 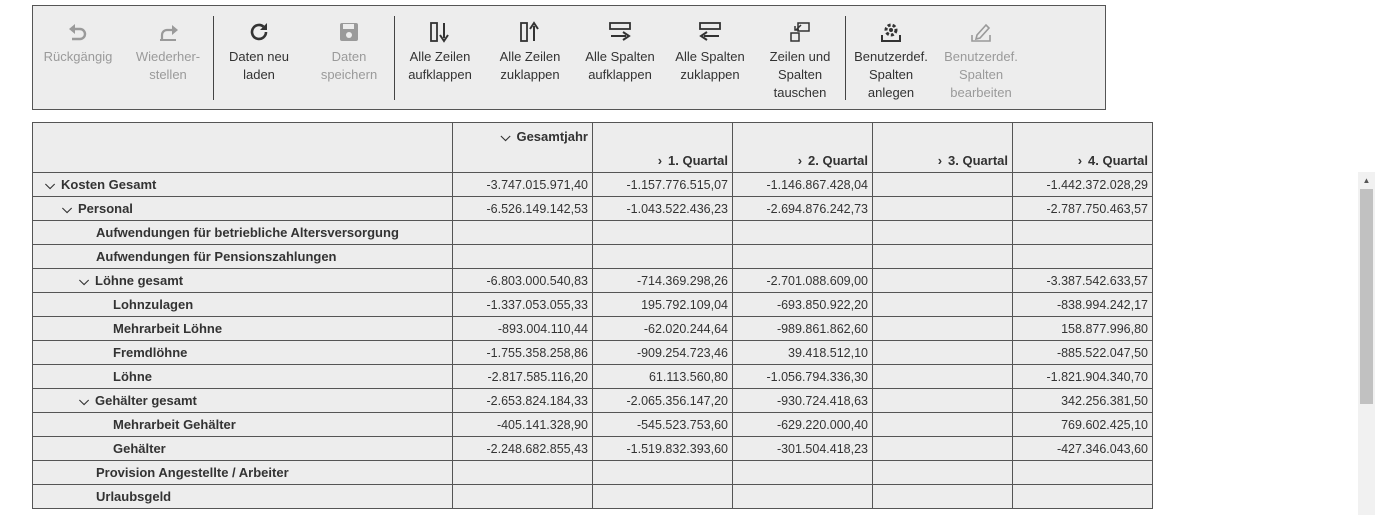 I want to click on value-cell: -1.056.794.336,30, so click(x=802, y=376).